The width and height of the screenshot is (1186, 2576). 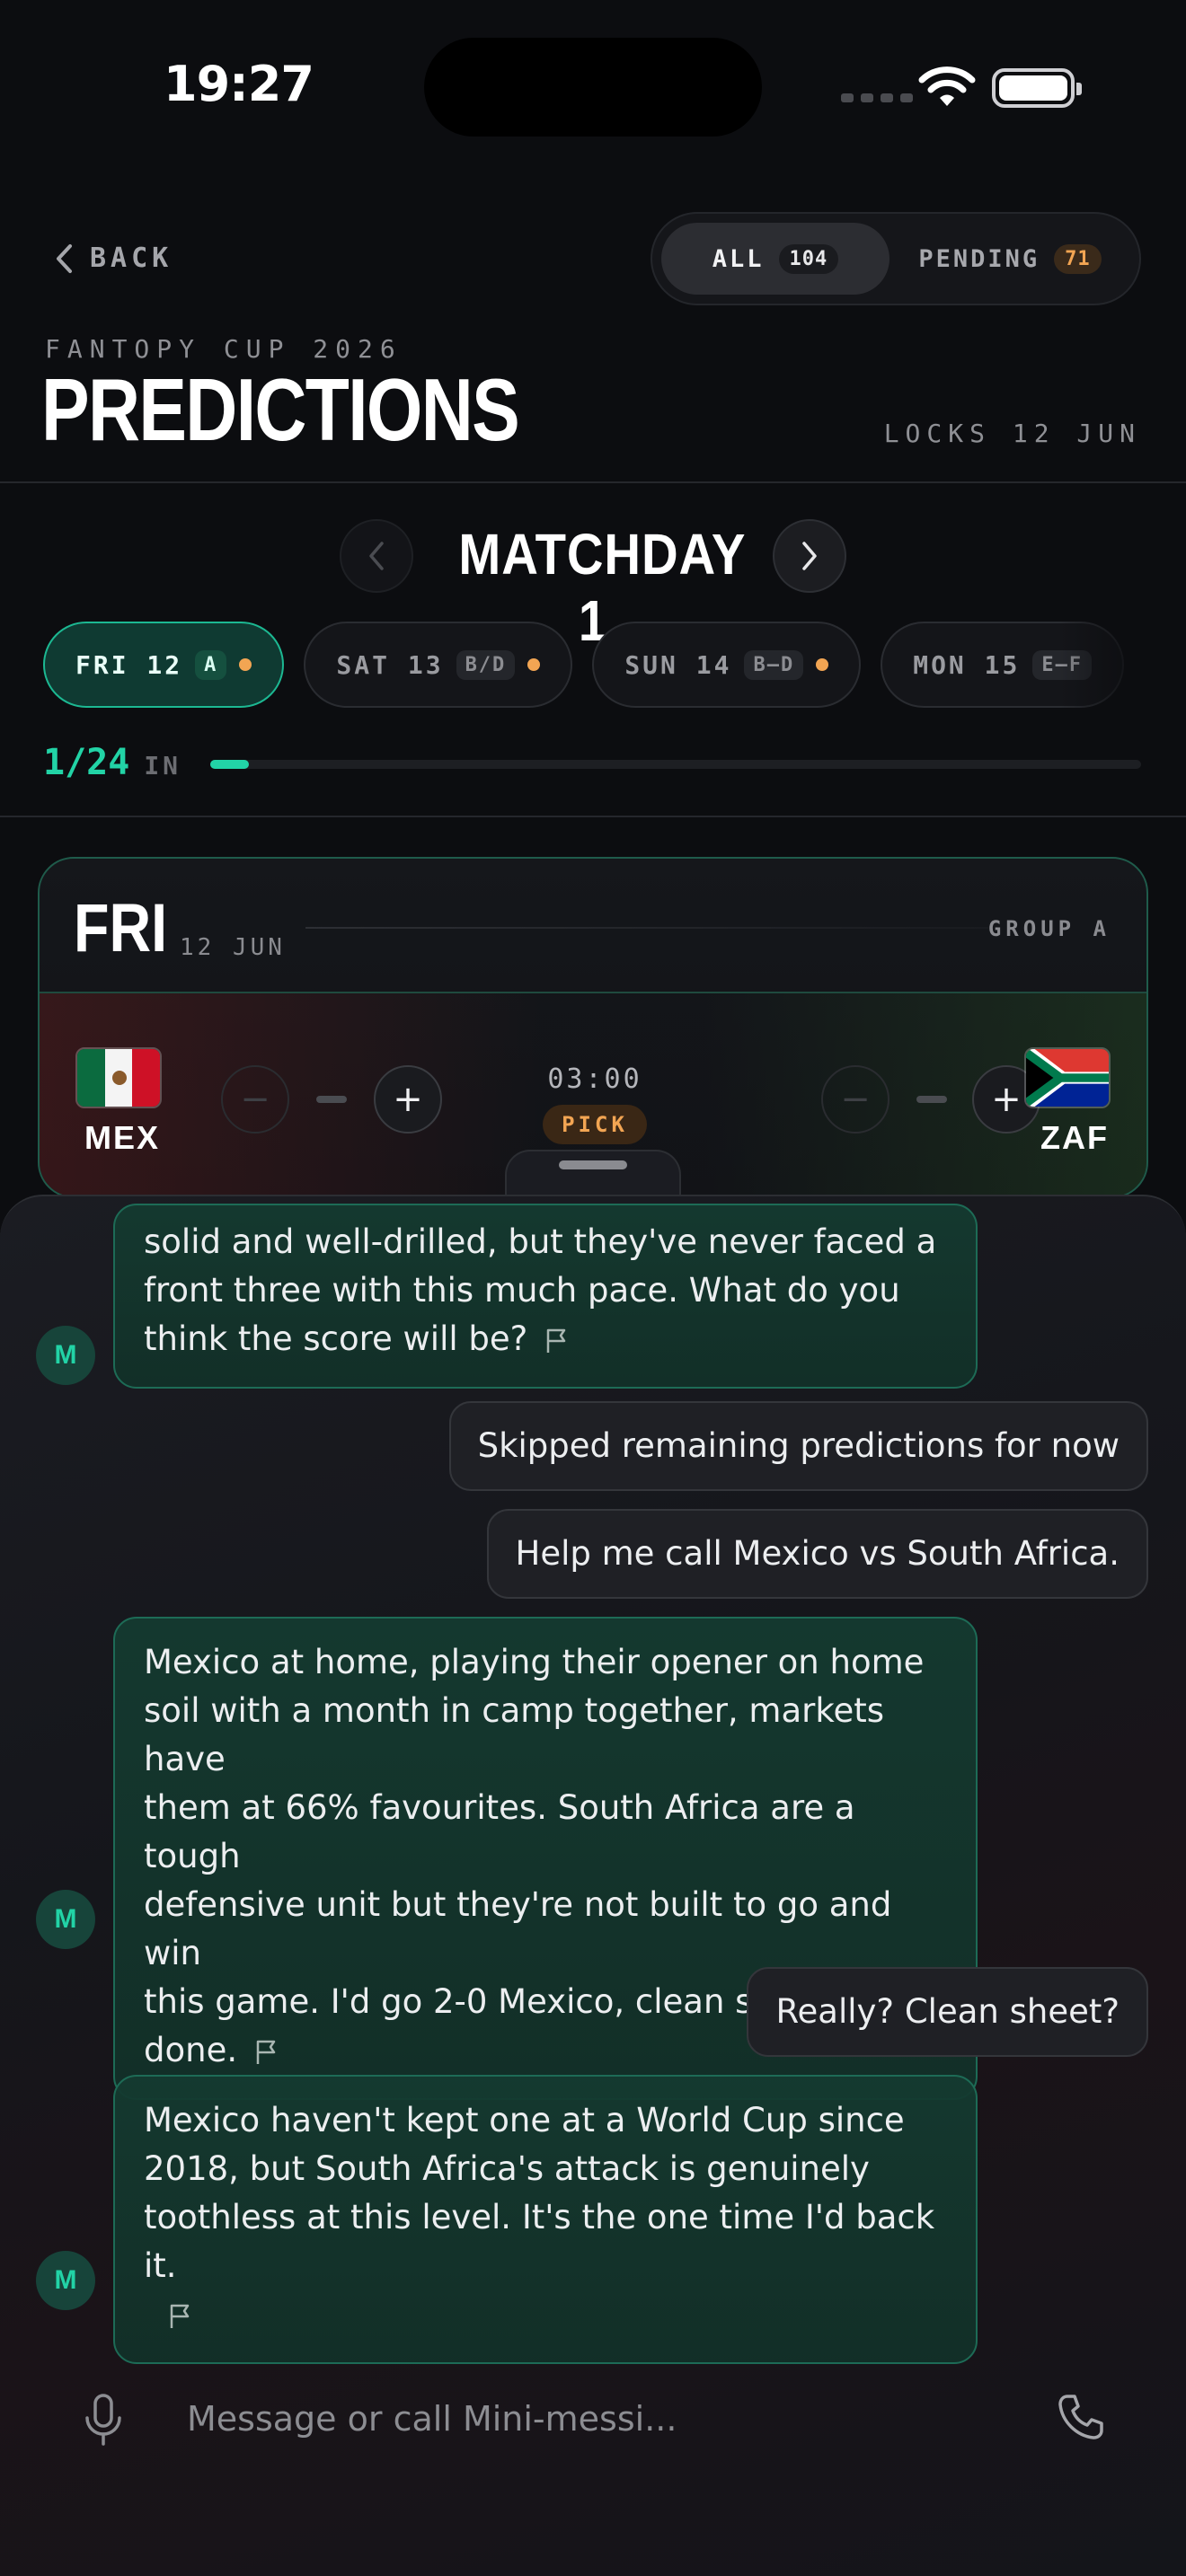 What do you see at coordinates (675, 764) in the screenshot?
I see `progress-bar` at bounding box center [675, 764].